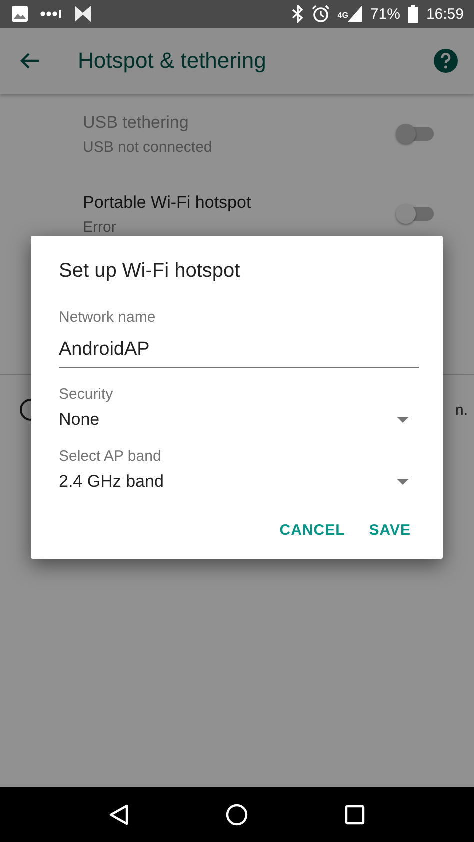  I want to click on help-icon, so click(446, 61).